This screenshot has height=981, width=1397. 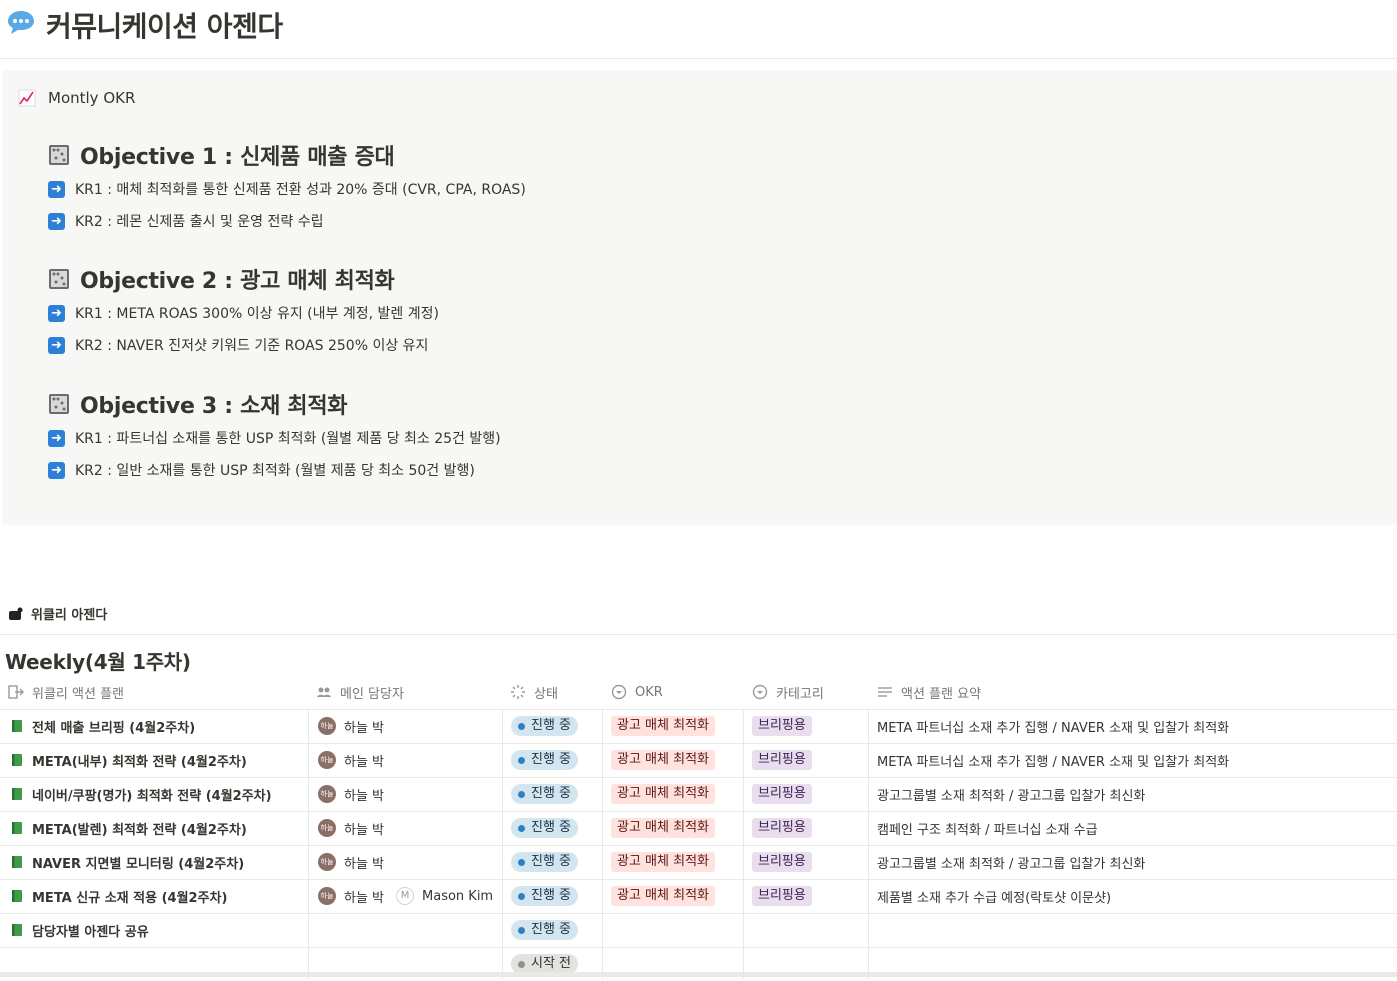 What do you see at coordinates (119, 896) in the screenshot?
I see `row-title-cell: META 신규 소재 적용 (4월2주차)` at bounding box center [119, 896].